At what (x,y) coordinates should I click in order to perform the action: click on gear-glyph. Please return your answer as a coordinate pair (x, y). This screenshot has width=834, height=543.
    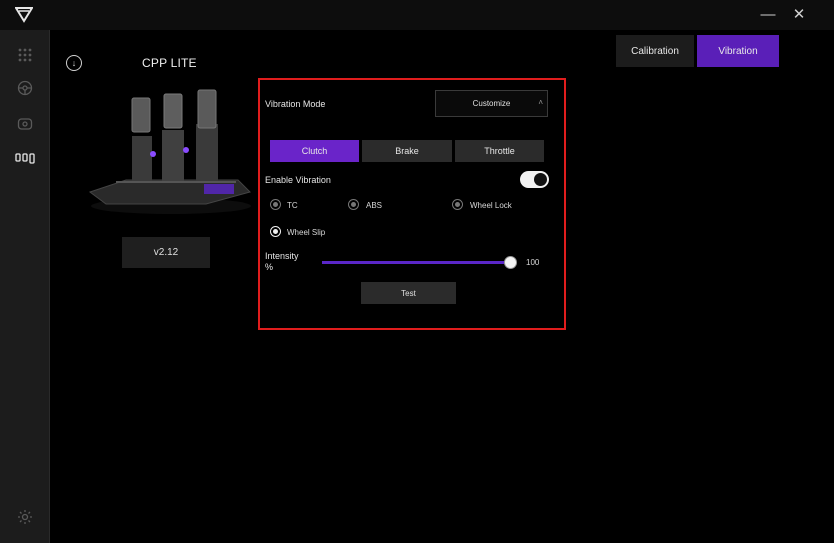
    Looking at the image, I should click on (25, 517).